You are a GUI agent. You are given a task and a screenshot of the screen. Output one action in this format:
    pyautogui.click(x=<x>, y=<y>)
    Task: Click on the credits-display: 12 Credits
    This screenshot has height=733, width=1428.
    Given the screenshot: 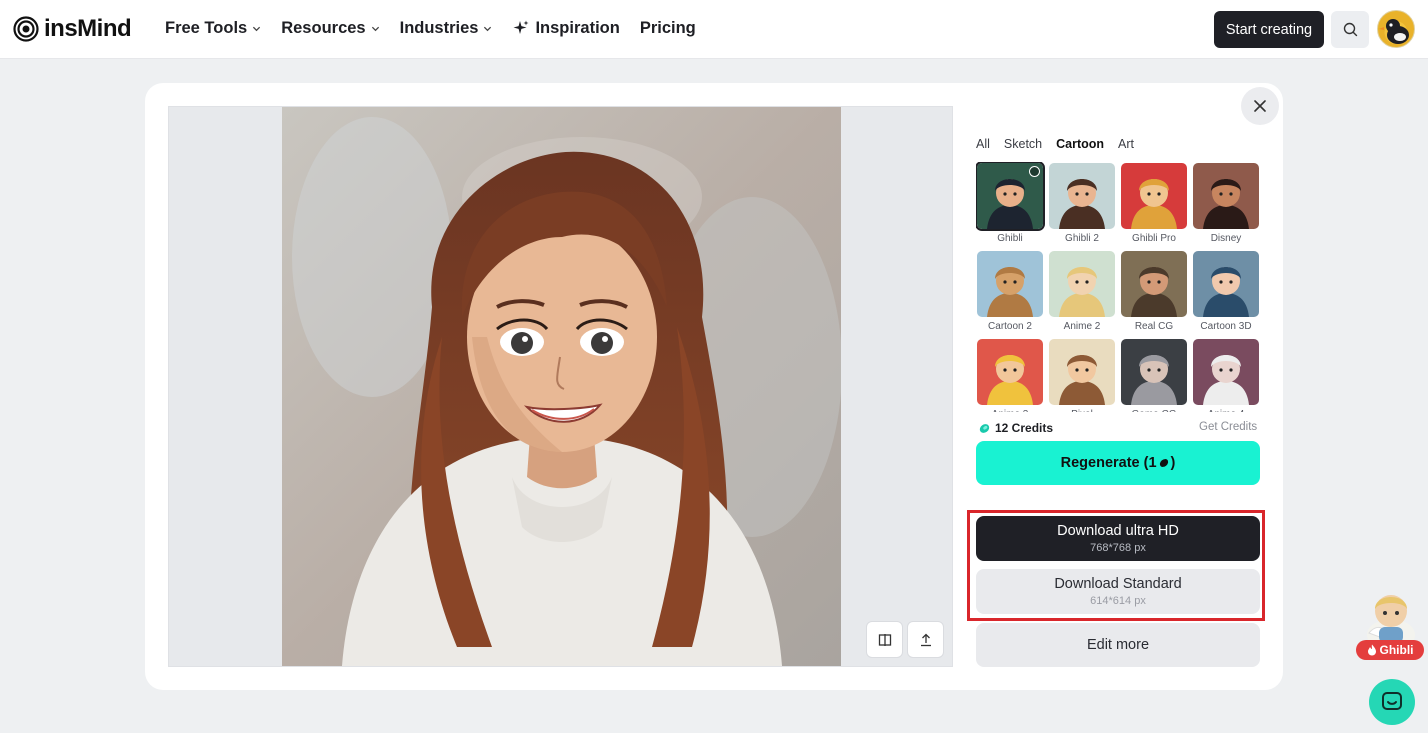 What is the action you would take?
    pyautogui.click(x=1015, y=428)
    